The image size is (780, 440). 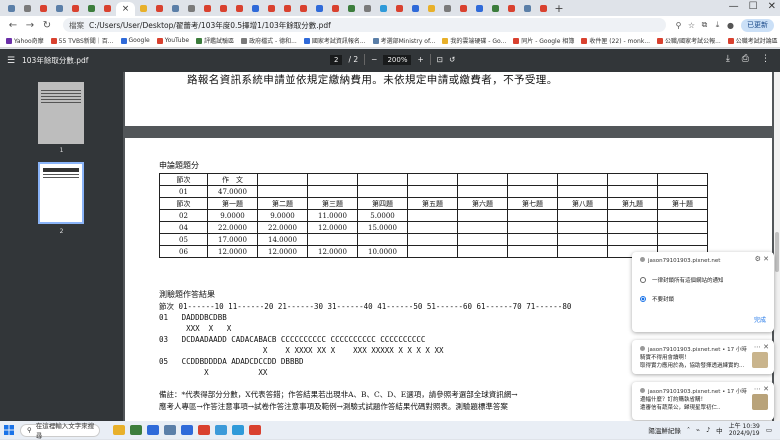 What do you see at coordinates (730, 25) in the screenshot?
I see `profile-icon: ●` at bounding box center [730, 25].